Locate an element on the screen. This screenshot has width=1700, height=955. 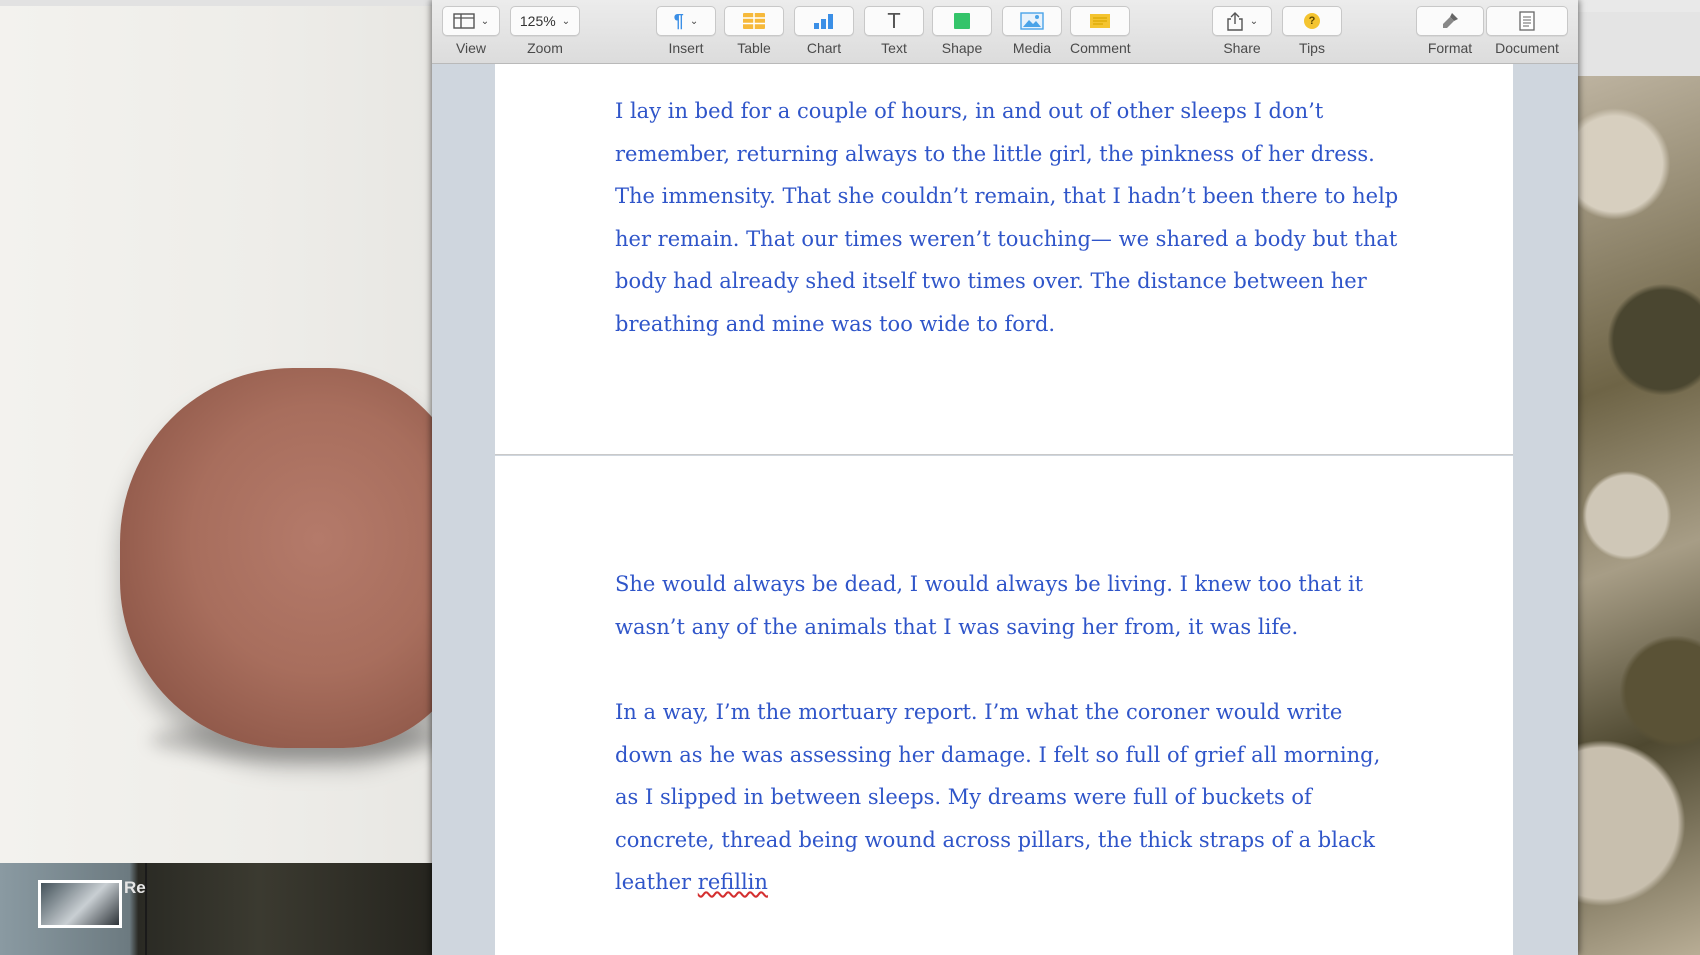
comment-tool: Comment is located at coordinates (1100, 31).